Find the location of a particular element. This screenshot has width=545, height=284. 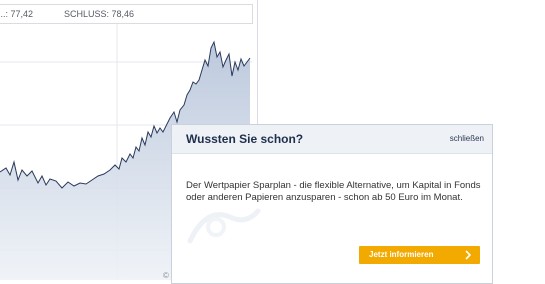

chevron-right-icon is located at coordinates (468, 255).